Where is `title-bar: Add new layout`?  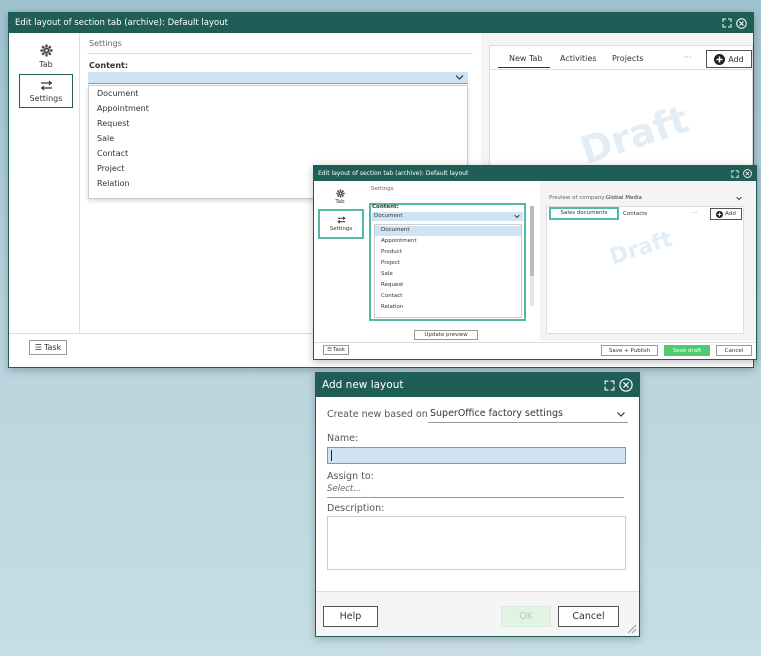 title-bar: Add new layout is located at coordinates (477, 385).